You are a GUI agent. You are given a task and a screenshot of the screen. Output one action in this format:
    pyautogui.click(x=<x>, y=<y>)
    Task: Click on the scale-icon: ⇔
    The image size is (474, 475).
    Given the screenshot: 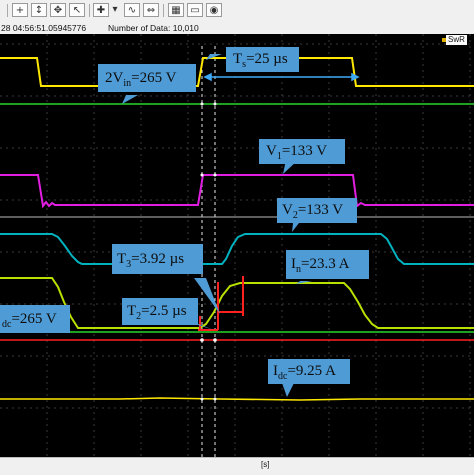 What is the action you would take?
    pyautogui.click(x=151, y=10)
    